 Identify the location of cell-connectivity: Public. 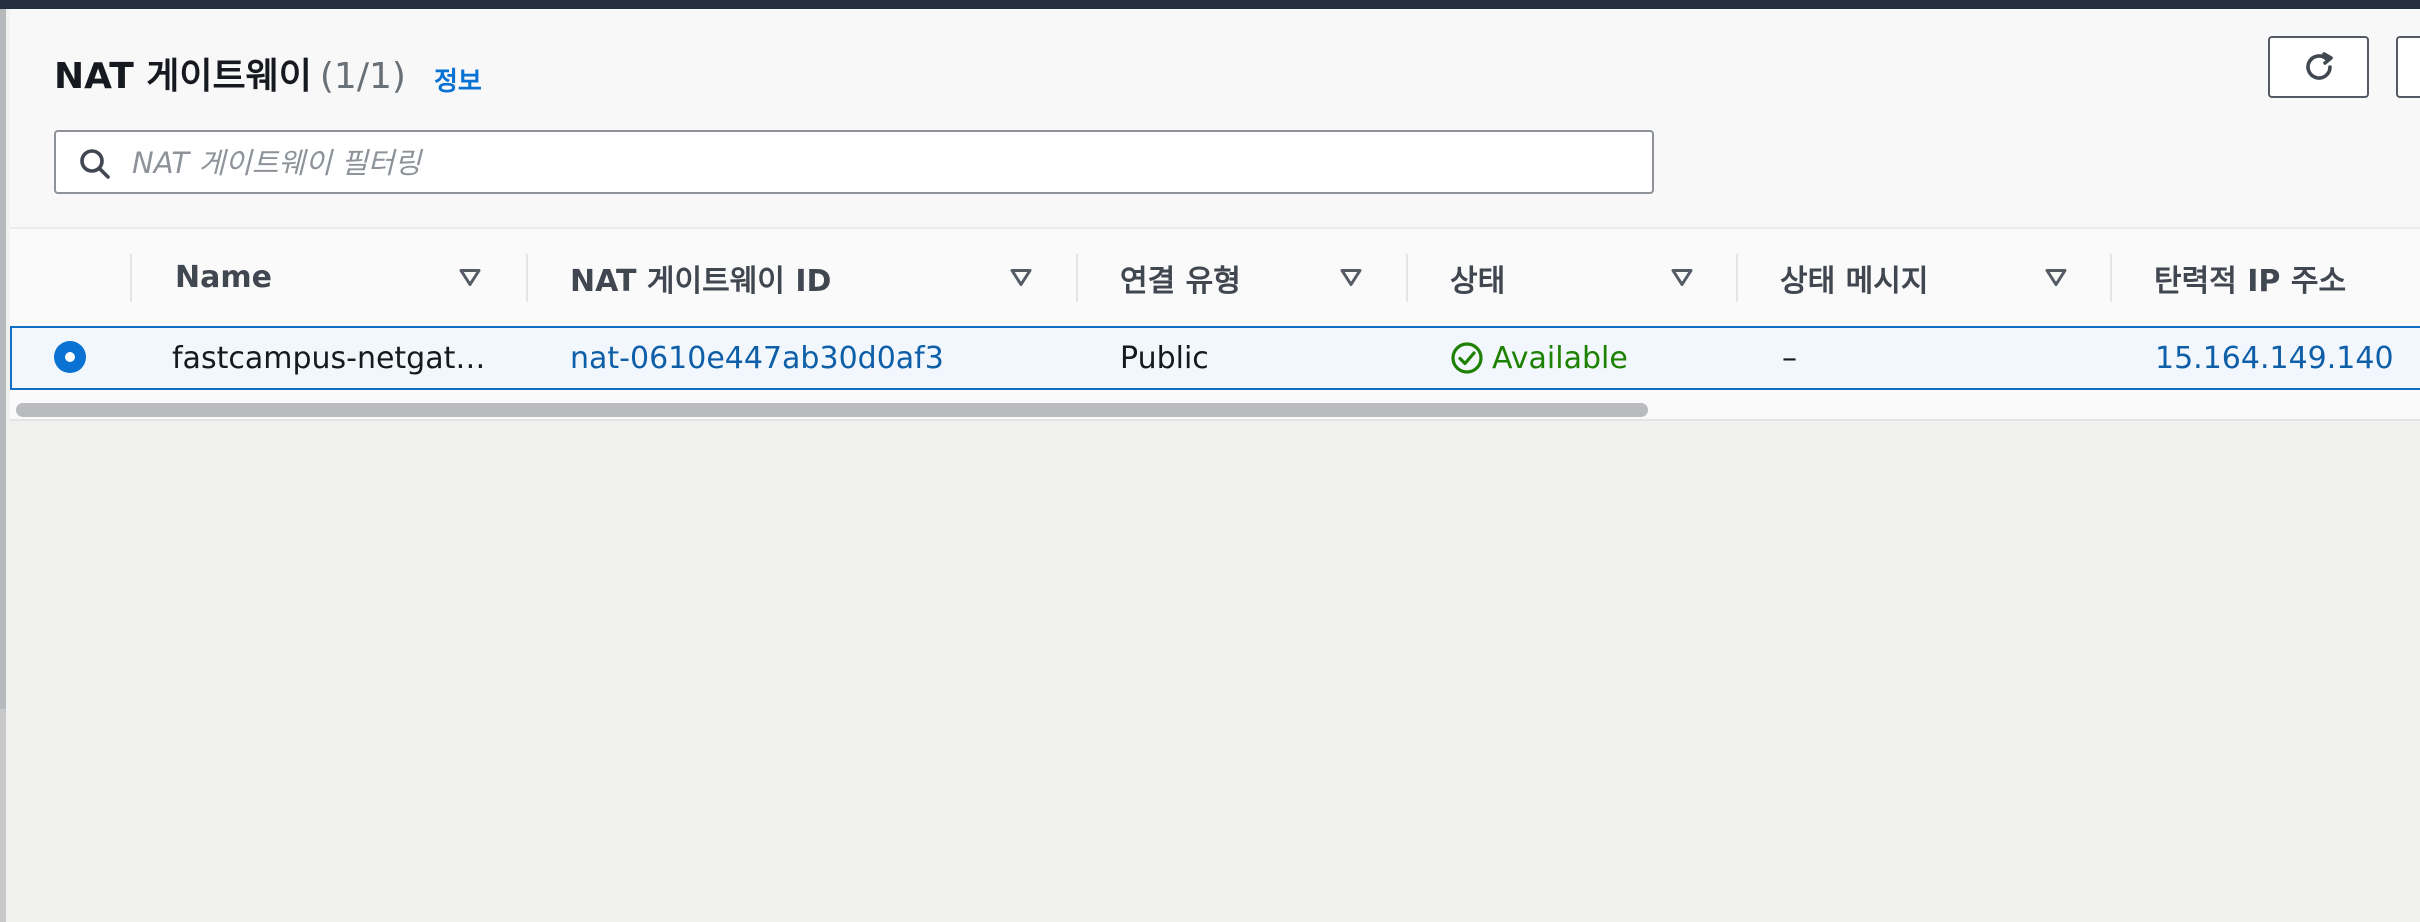
(1164, 358).